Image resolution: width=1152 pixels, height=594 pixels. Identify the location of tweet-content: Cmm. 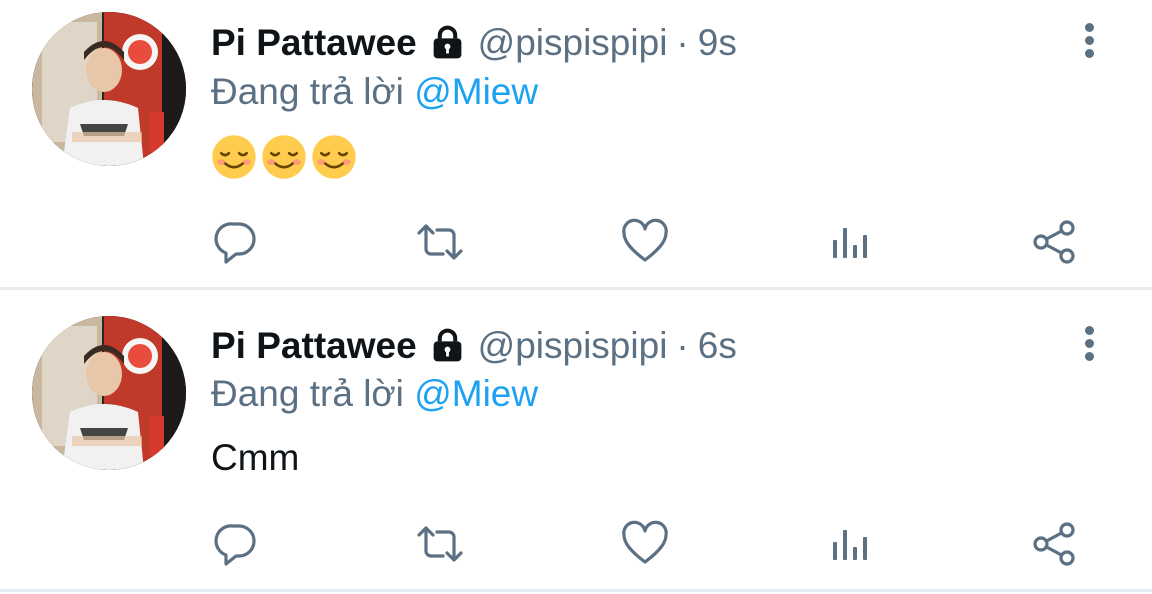
(255, 458).